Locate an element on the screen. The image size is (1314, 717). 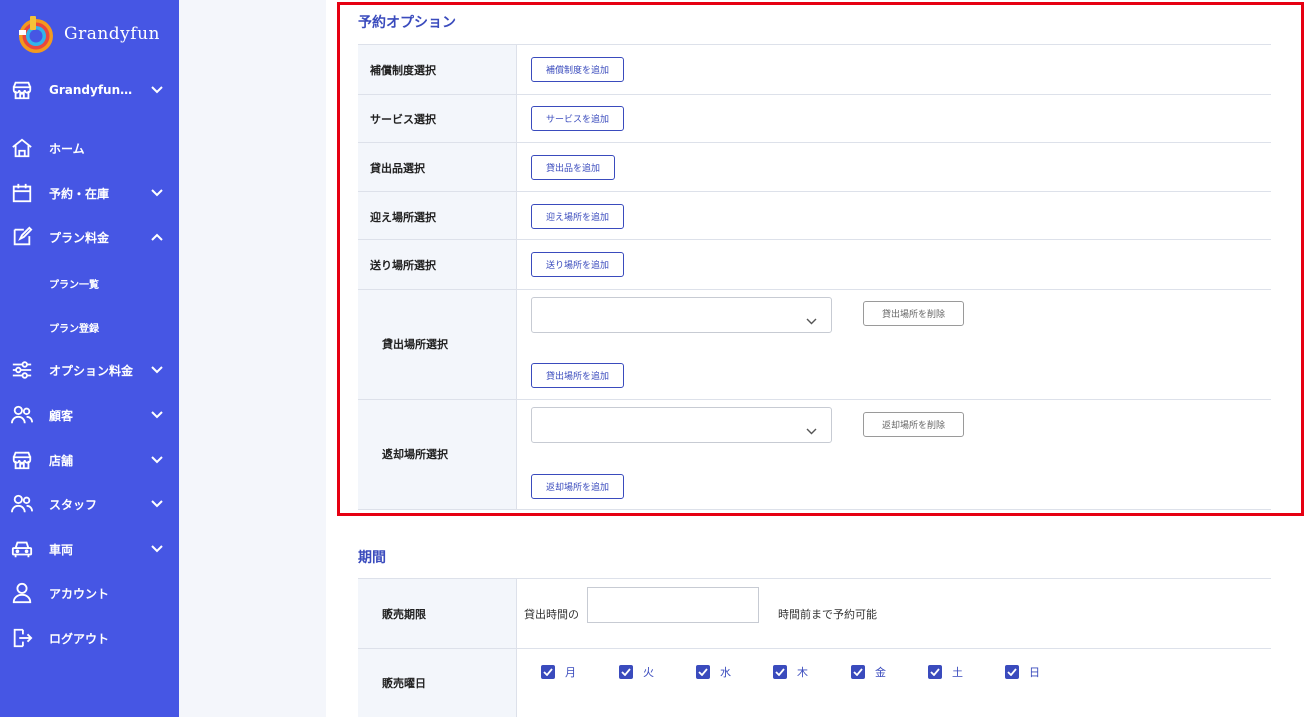
sidebar-item-logout: ログアウト is located at coordinates (89, 638).